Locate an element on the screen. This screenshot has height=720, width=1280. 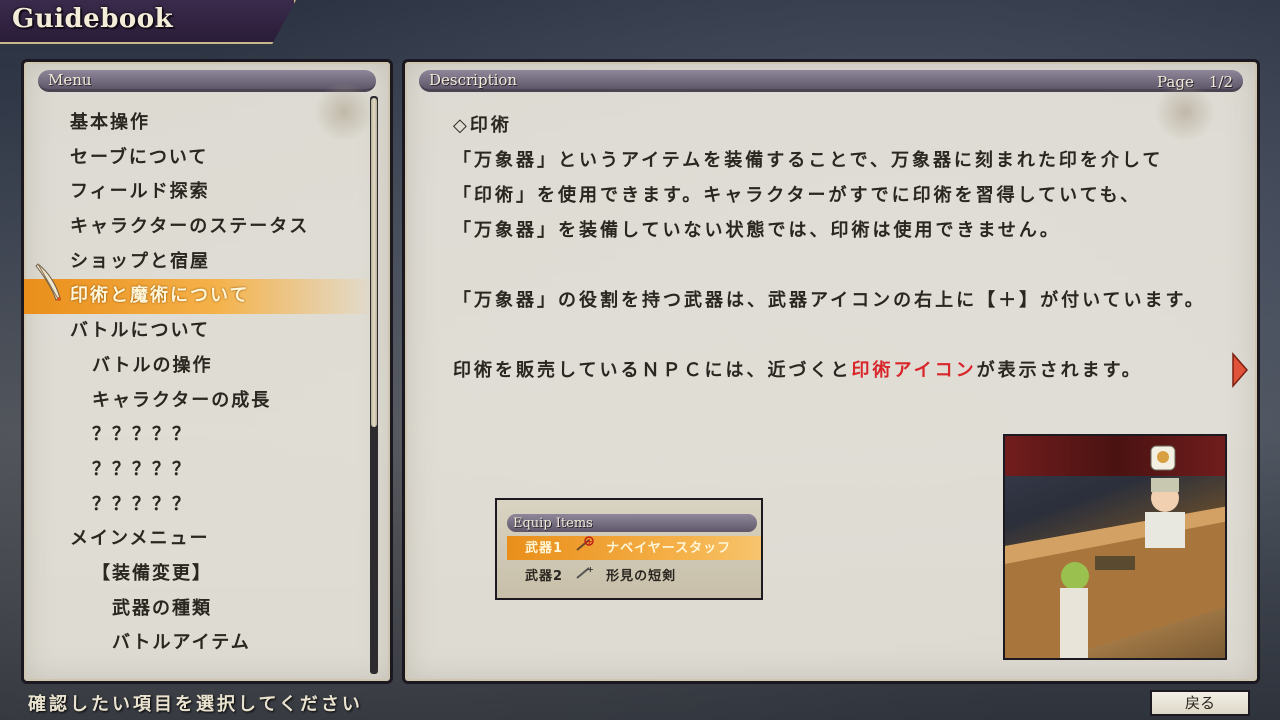
description-heading: ◇印術 is located at coordinates (482, 125).